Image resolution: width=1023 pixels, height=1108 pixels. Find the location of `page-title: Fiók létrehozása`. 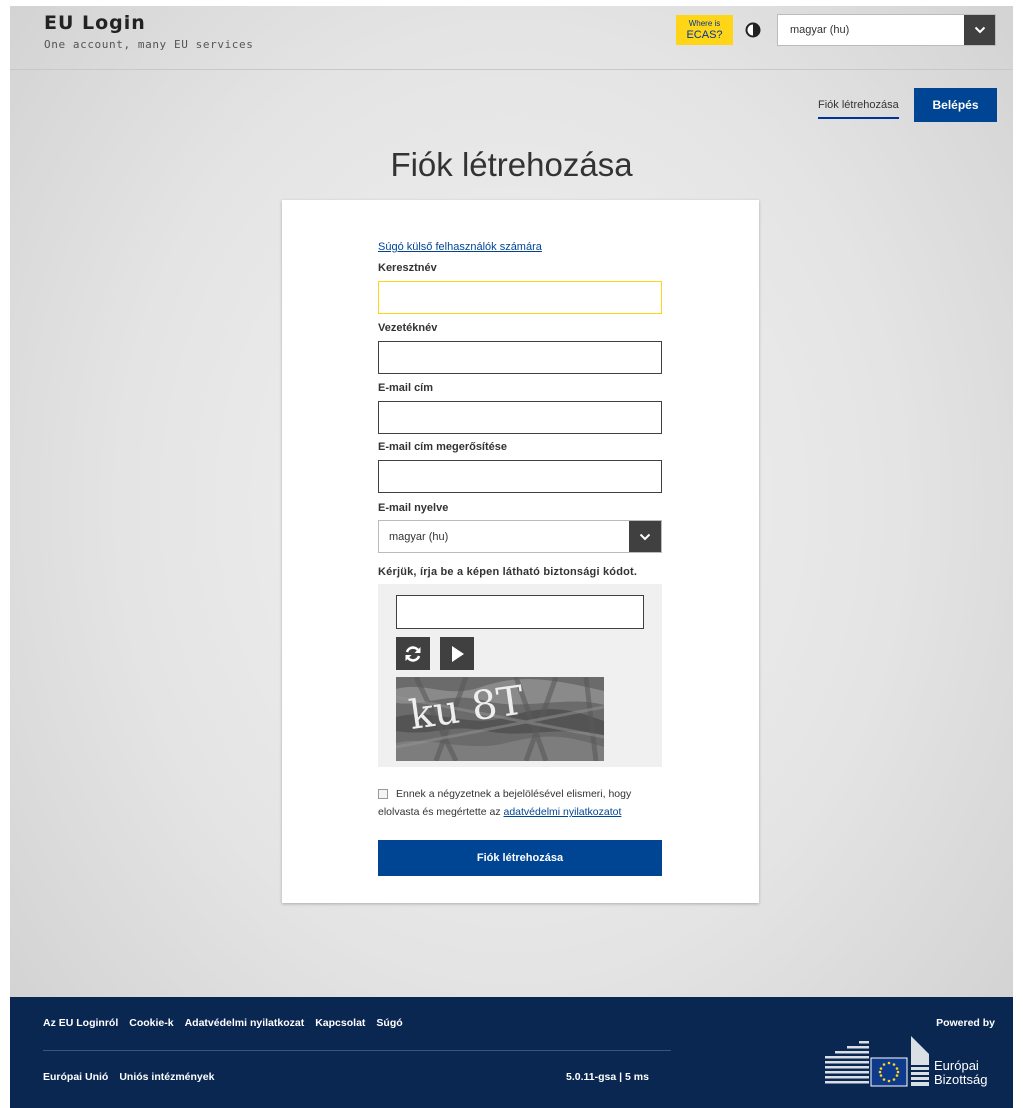

page-title: Fiók létrehozása is located at coordinates (511, 164).